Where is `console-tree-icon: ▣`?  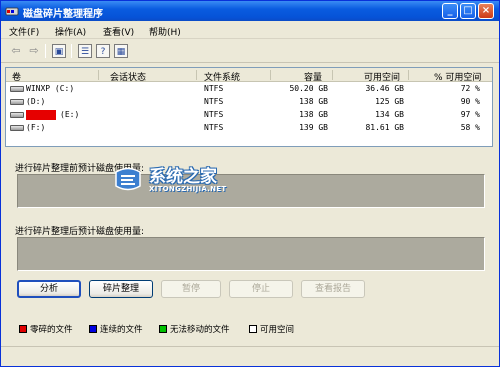
console-tree-icon: ▣ is located at coordinates (59, 51).